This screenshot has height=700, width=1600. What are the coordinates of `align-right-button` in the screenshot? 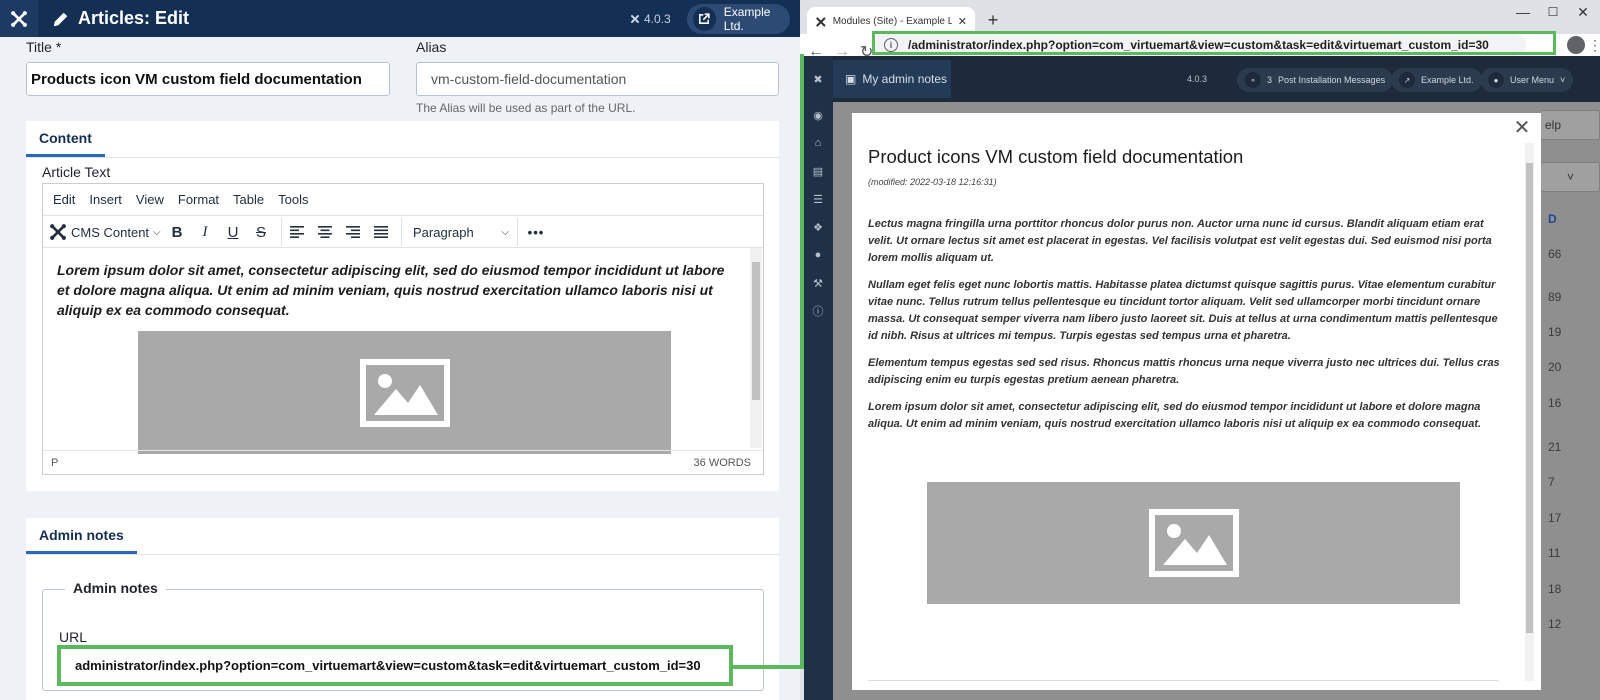 It's located at (353, 232).